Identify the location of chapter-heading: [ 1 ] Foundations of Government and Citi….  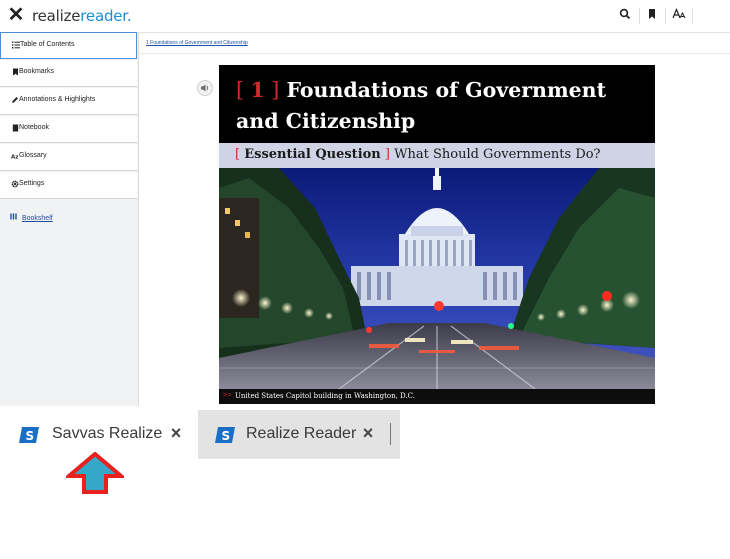
(421, 105).